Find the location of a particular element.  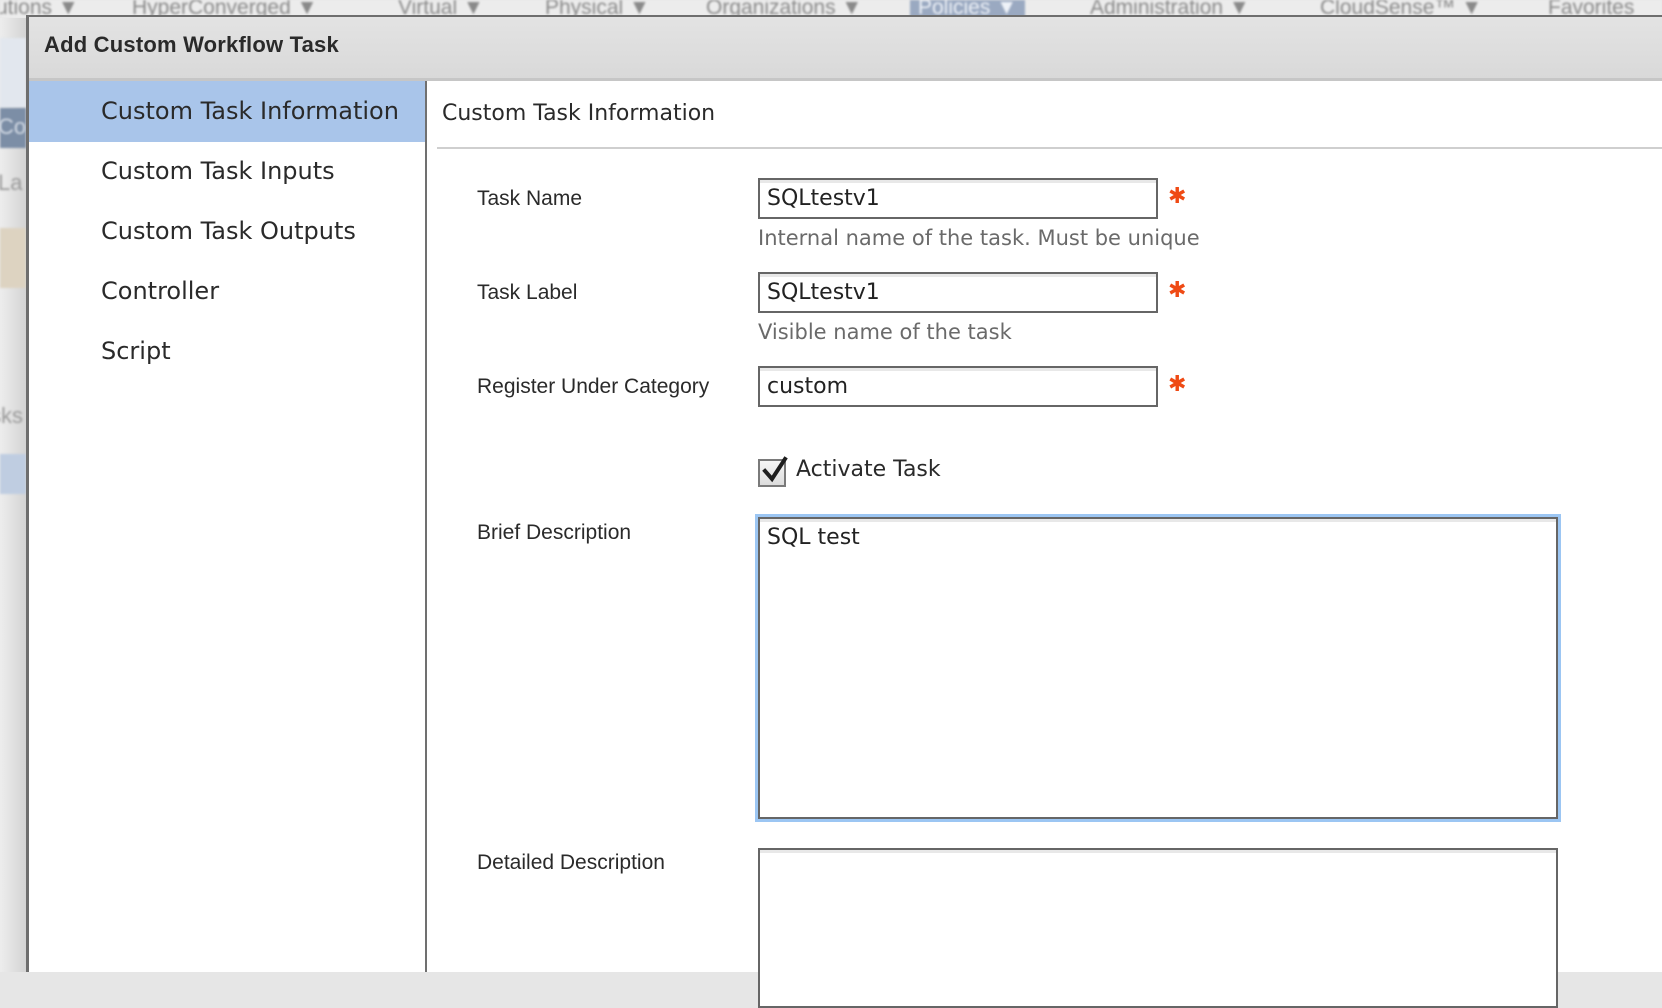

task-label-input is located at coordinates (958, 292).